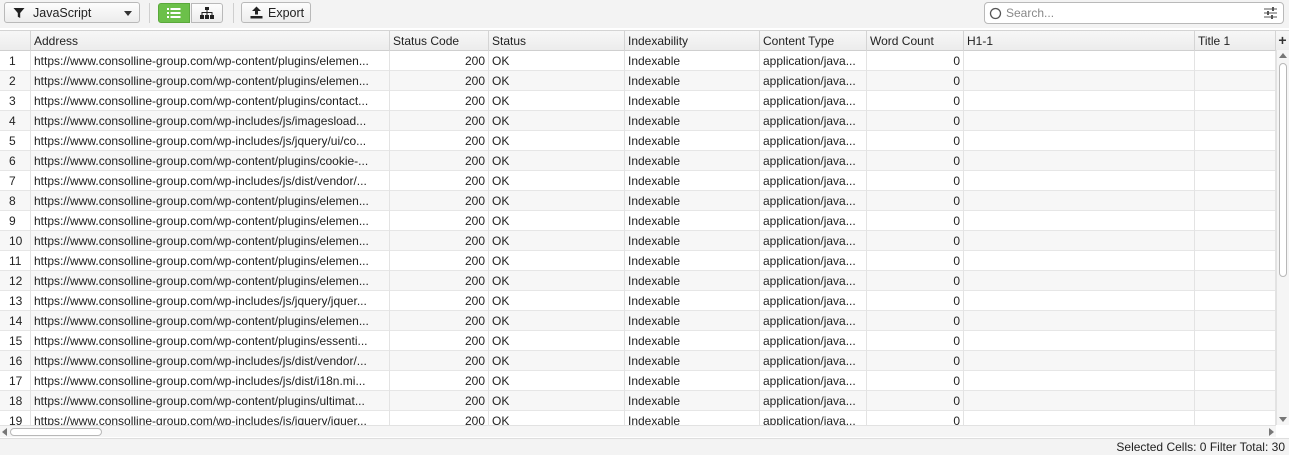 The image size is (1289, 455). I want to click on row-number-cell: 18, so click(15, 401).